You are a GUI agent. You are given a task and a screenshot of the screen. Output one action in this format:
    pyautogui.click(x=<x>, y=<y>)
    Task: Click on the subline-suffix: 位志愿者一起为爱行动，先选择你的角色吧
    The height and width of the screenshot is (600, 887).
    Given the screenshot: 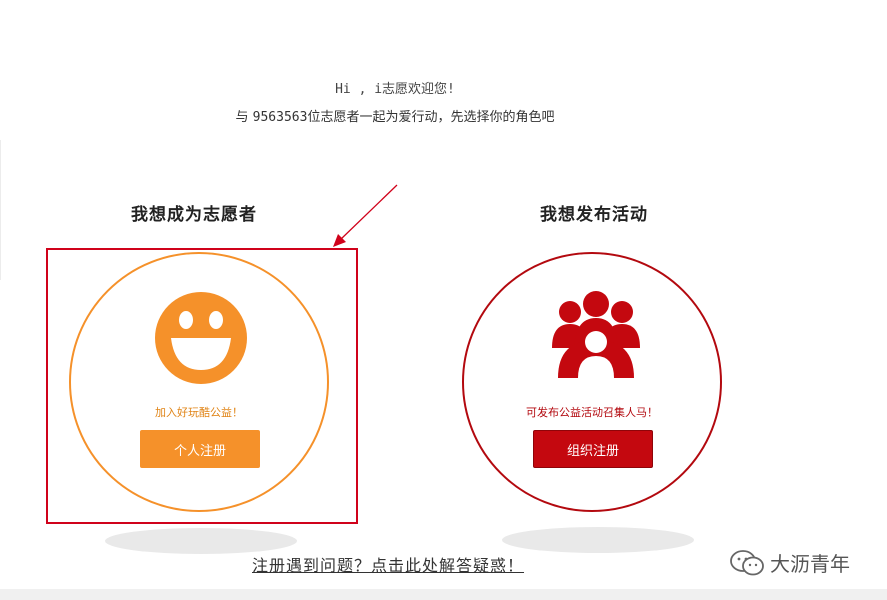 What is the action you would take?
    pyautogui.click(x=431, y=117)
    